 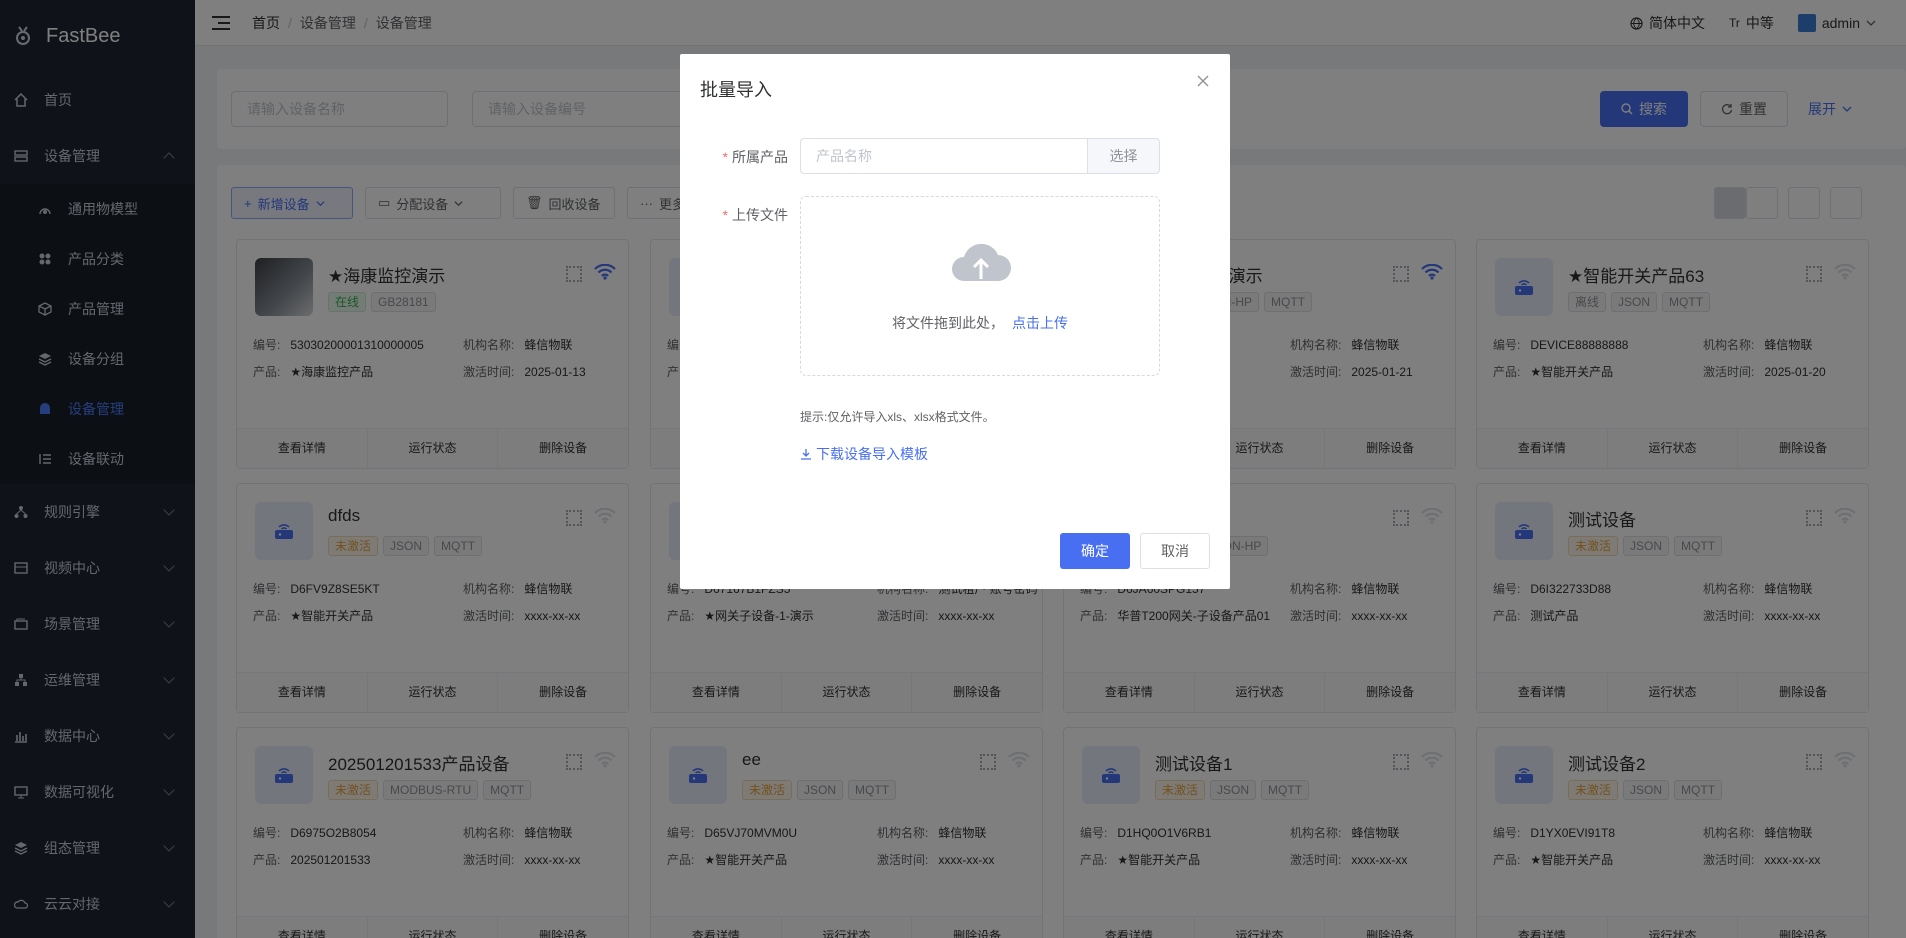 What do you see at coordinates (944, 156) in the screenshot?
I see `product-name-input: 产品名称` at bounding box center [944, 156].